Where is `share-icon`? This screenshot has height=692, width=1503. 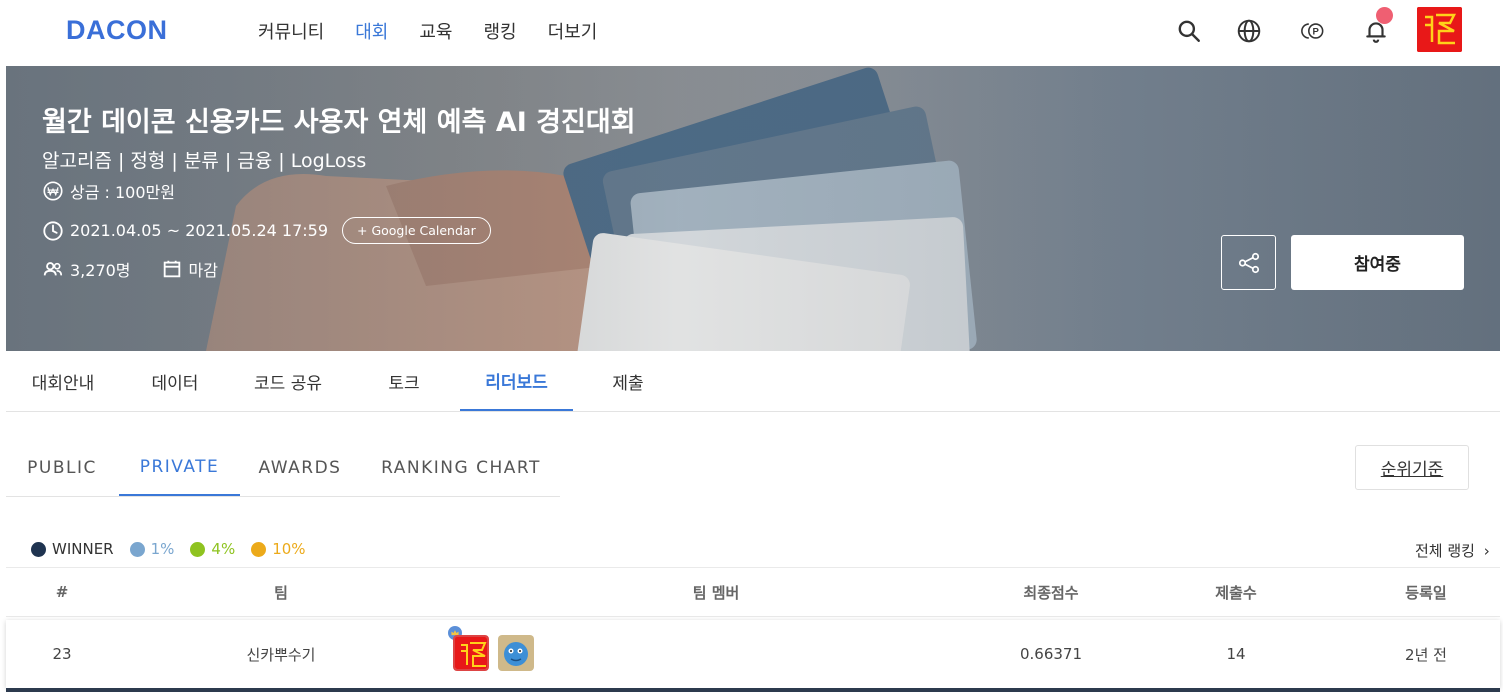
share-icon is located at coordinates (1248, 262).